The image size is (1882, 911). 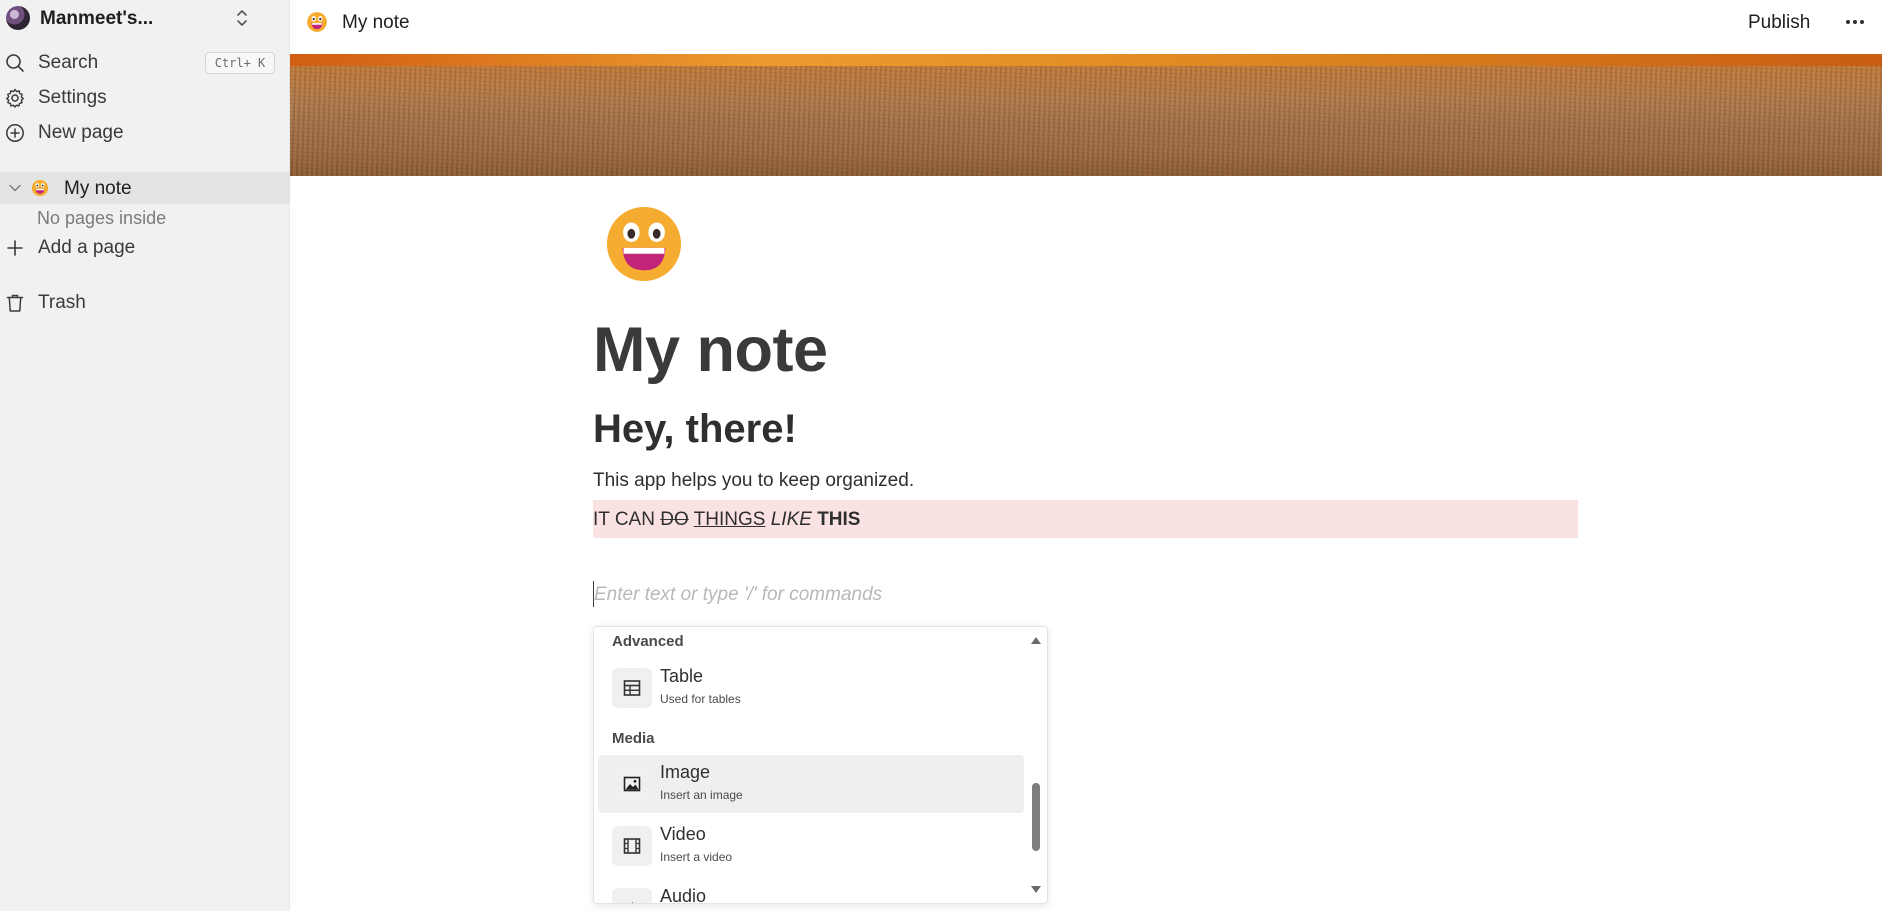 What do you see at coordinates (62, 302) in the screenshot?
I see `sidebar-item-label: Trash` at bounding box center [62, 302].